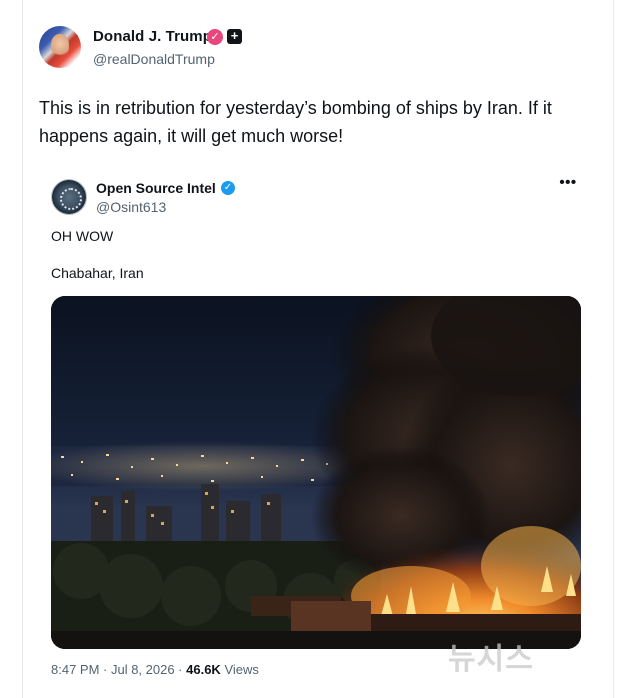 The height and width of the screenshot is (698, 622). Describe the element at coordinates (203, 669) in the screenshot. I see `views-count: 46.6K` at that location.